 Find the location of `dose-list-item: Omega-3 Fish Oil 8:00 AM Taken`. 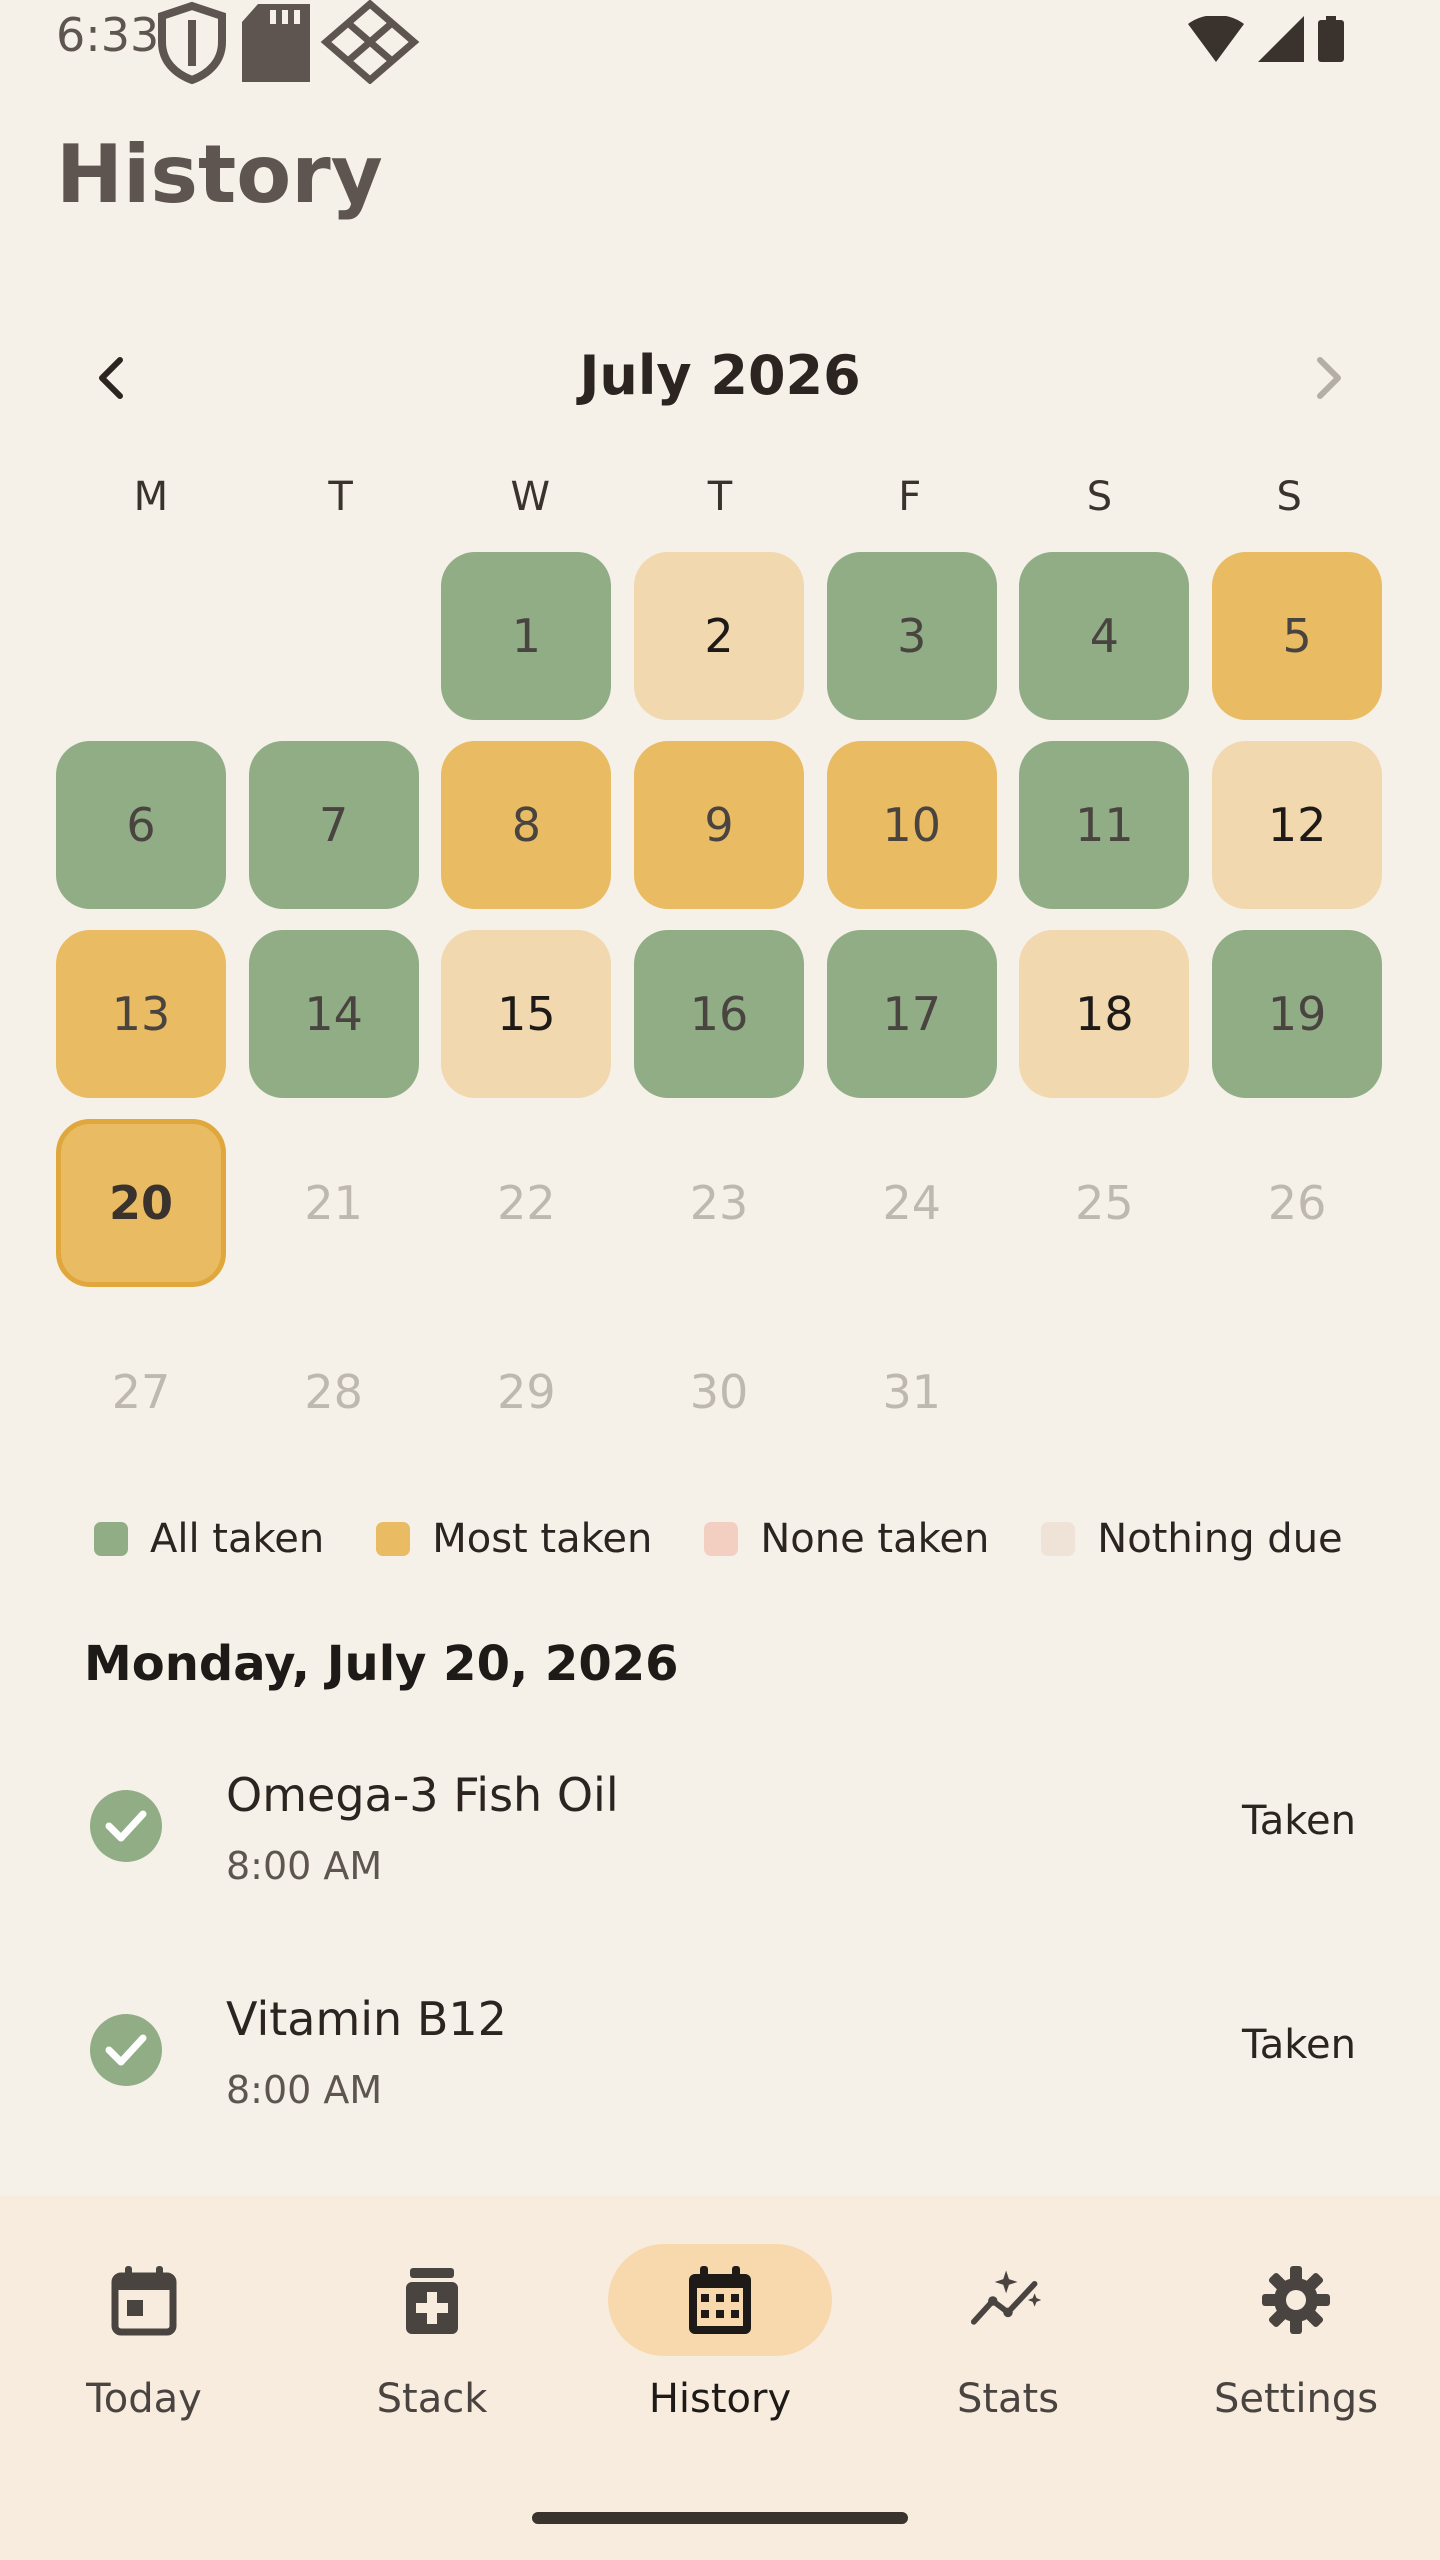

dose-list-item: Omega-3 Fish Oil 8:00 AM Taken is located at coordinates (720, 1840).